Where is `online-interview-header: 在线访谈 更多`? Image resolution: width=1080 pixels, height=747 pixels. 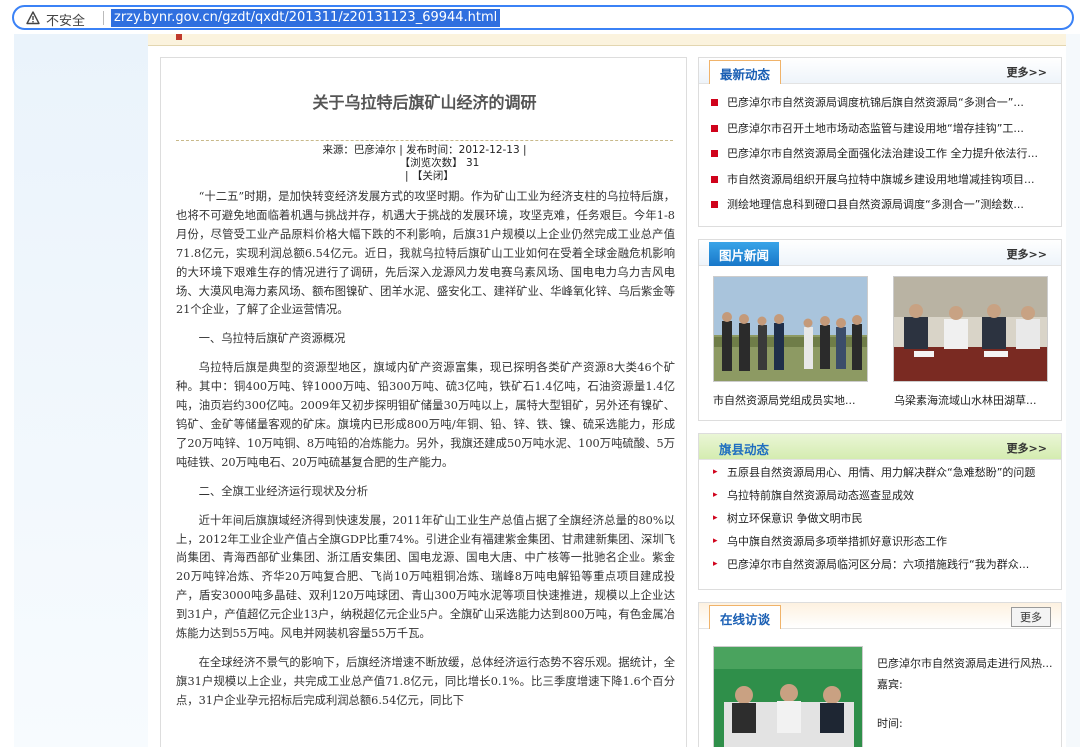
online-interview-header: 在线访谈 更多 is located at coordinates (880, 616).